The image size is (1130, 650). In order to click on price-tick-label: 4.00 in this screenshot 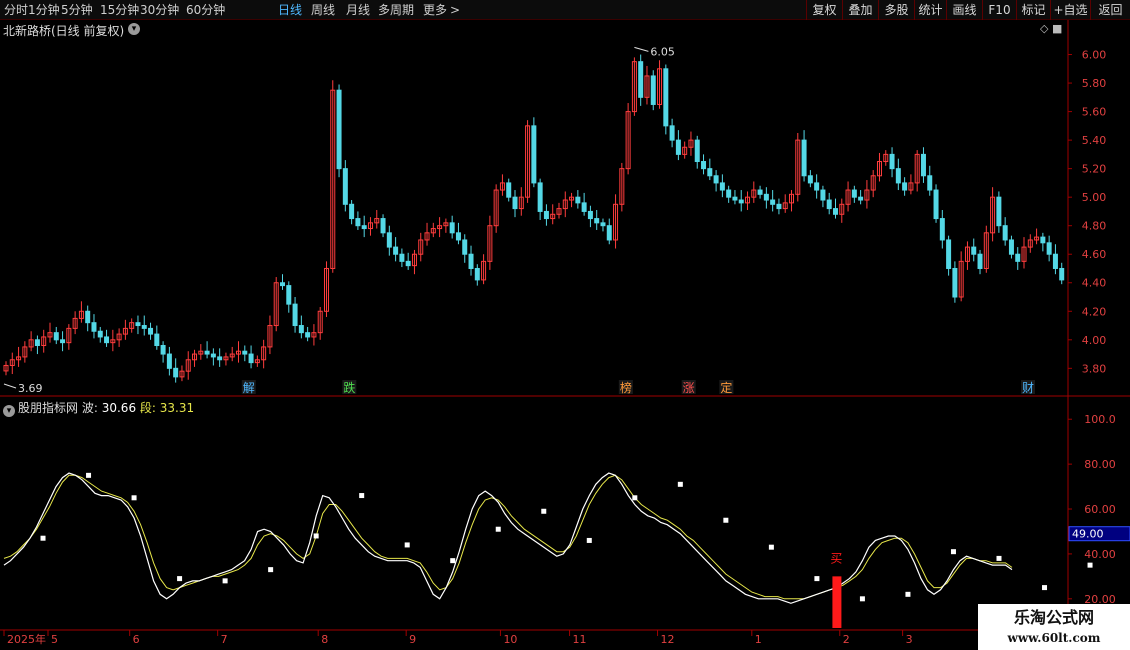, I will do `click(1094, 340)`.